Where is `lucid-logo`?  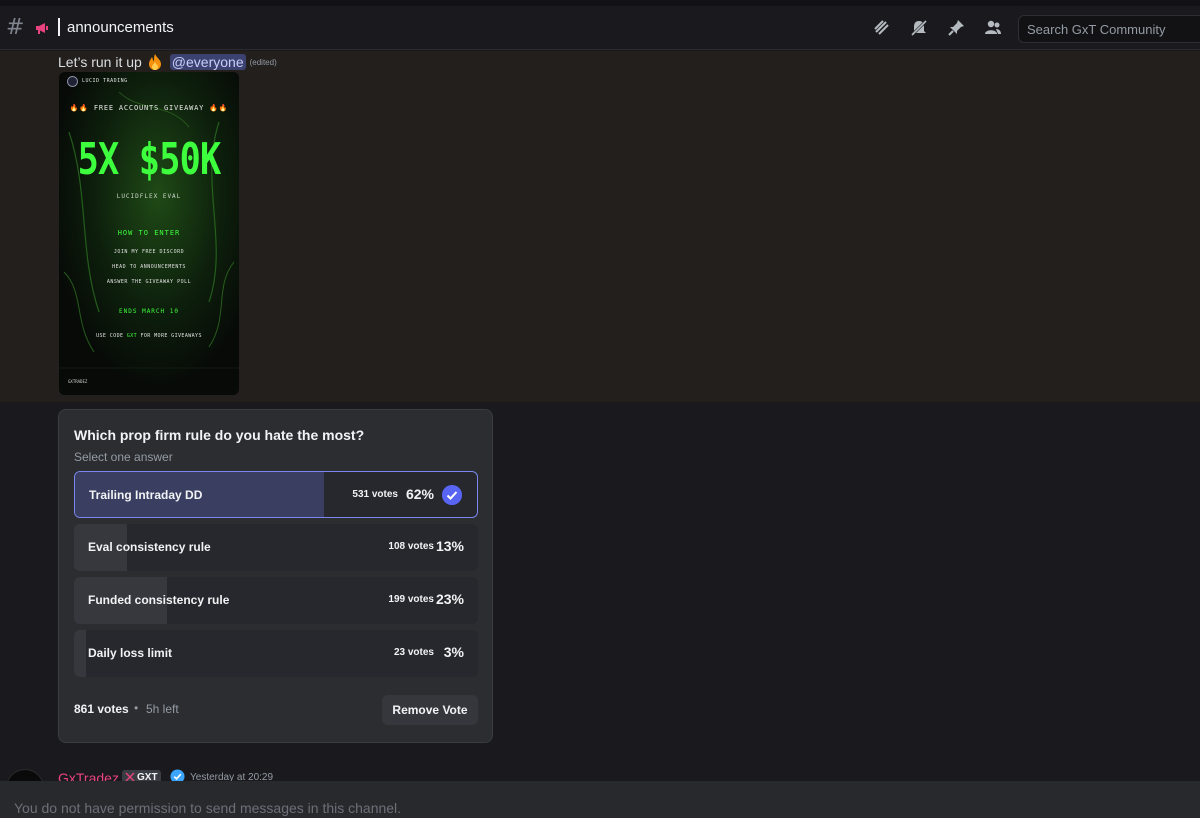
lucid-logo is located at coordinates (72, 81).